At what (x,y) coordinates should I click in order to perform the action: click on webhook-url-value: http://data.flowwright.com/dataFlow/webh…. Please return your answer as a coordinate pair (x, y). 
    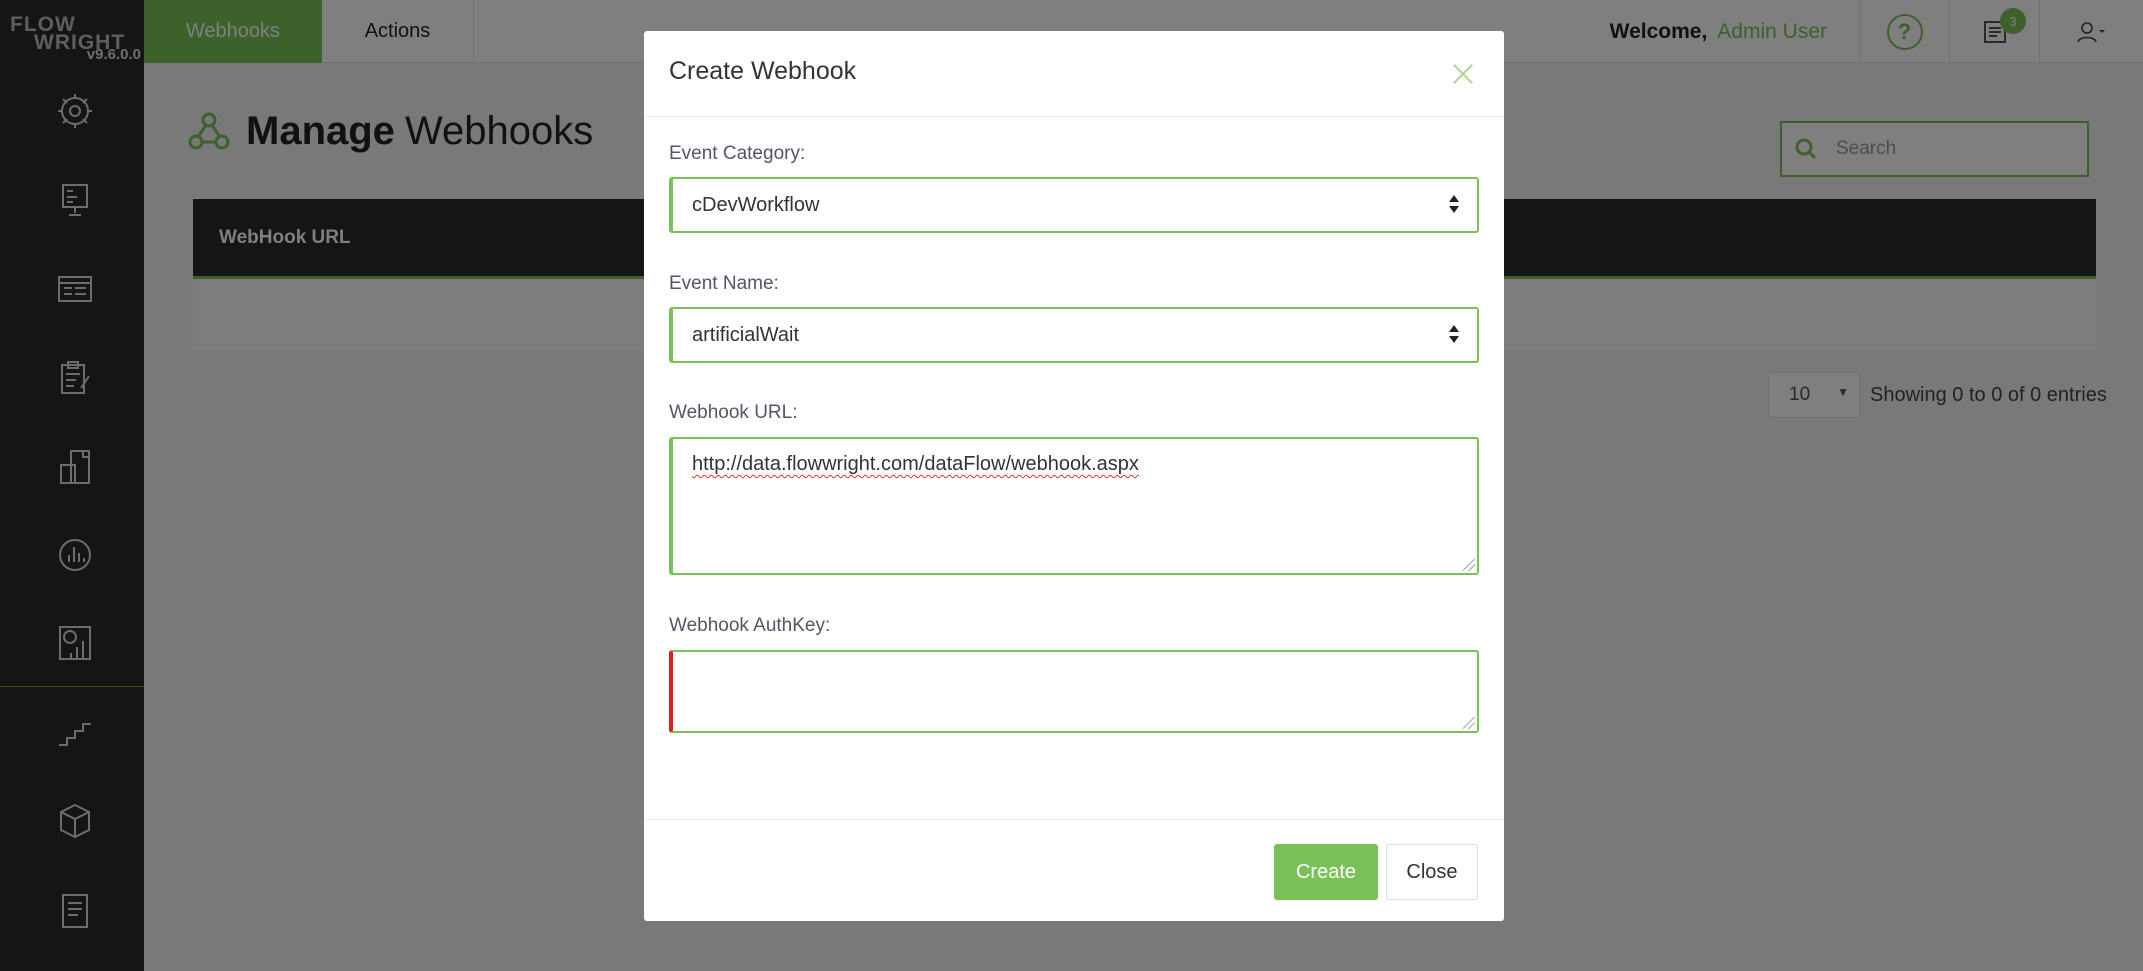
    Looking at the image, I should click on (915, 464).